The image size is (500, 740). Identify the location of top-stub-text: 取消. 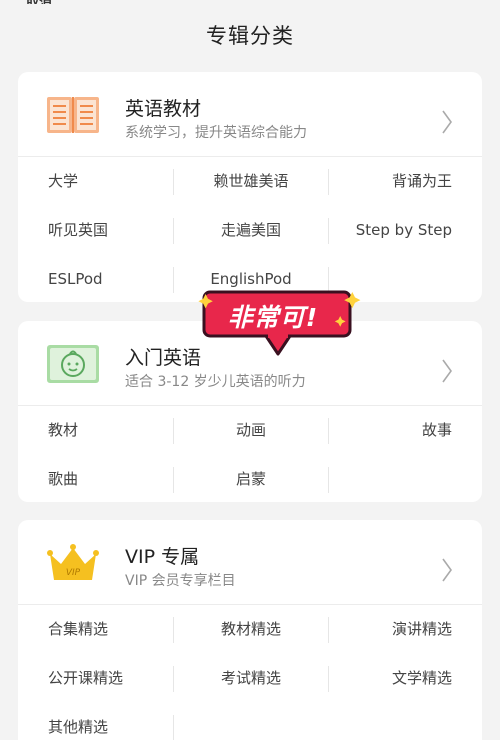
(41, 2).